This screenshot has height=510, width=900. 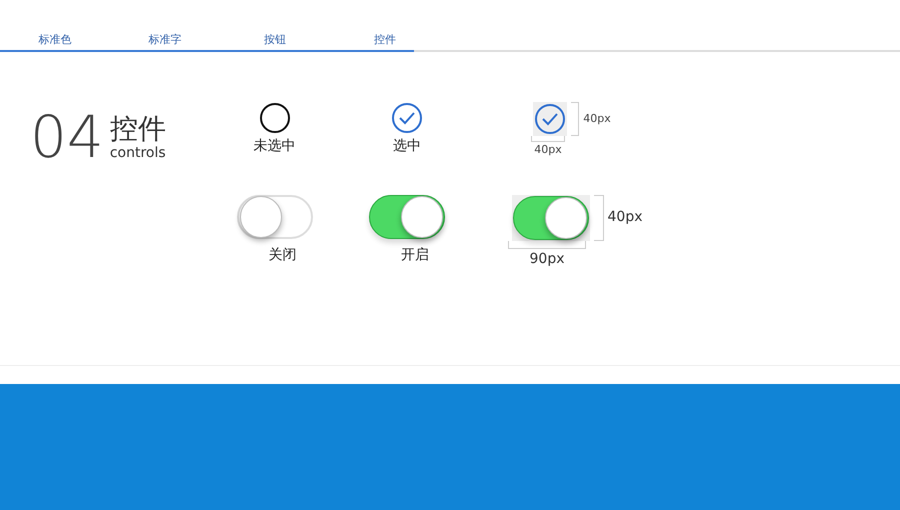 I want to click on switch-label: 关闭, so click(x=282, y=255).